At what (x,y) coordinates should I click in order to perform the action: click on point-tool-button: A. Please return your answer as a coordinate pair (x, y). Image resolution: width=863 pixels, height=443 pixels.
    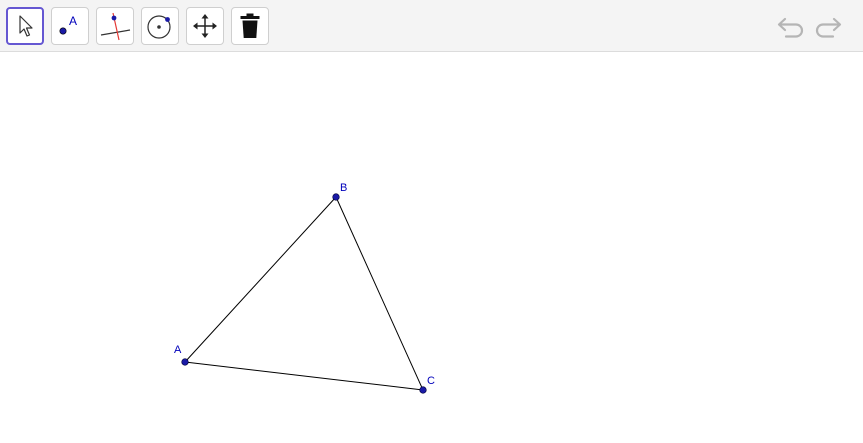
    Looking at the image, I should click on (70, 26).